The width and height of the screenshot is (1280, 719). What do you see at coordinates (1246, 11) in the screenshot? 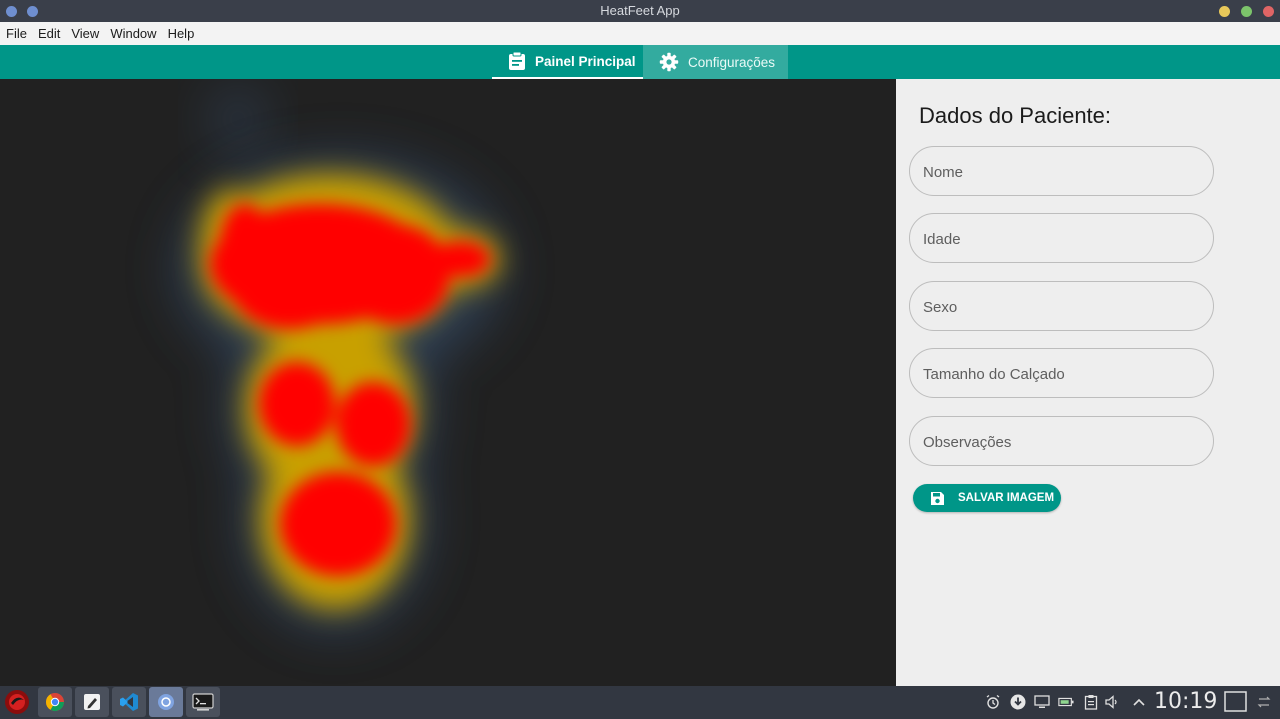
I see `window-maximize-button` at bounding box center [1246, 11].